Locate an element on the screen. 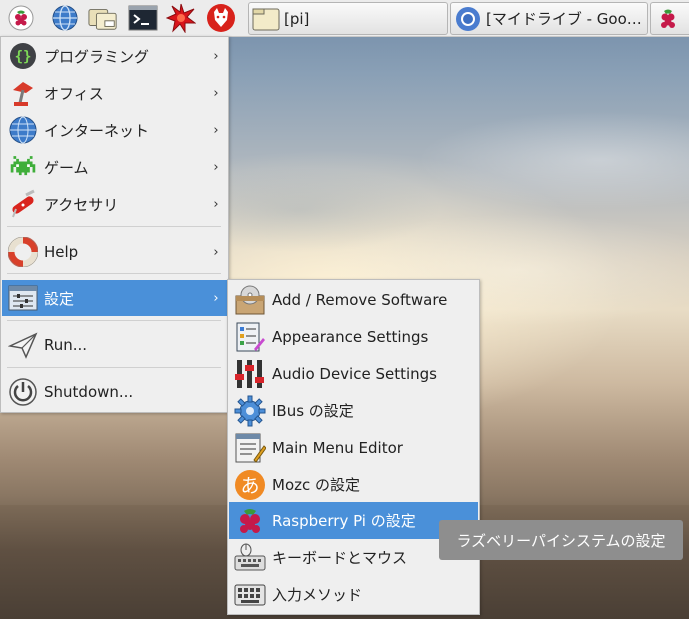  preferences-icon is located at coordinates (23, 298).